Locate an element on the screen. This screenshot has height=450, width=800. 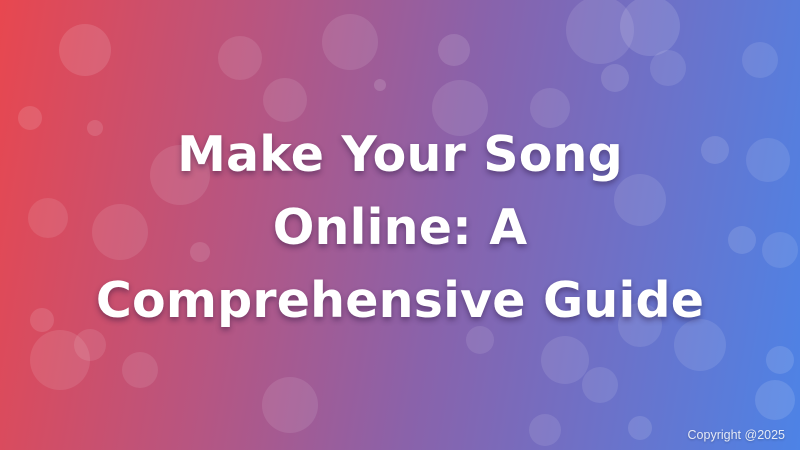
title-line-2: Online: A is located at coordinates (400, 227).